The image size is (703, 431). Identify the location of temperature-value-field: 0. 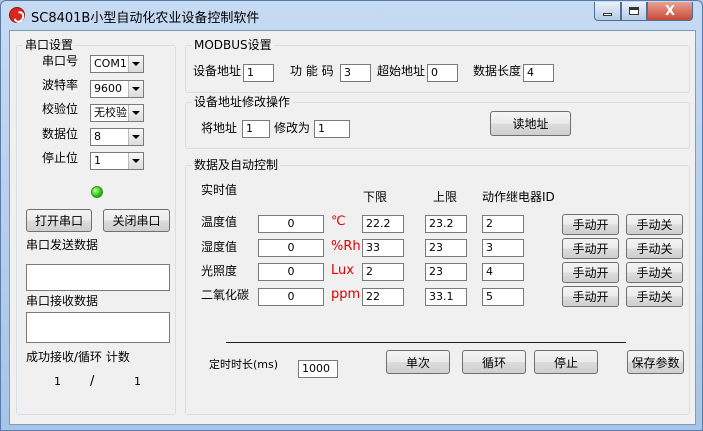
(291, 224).